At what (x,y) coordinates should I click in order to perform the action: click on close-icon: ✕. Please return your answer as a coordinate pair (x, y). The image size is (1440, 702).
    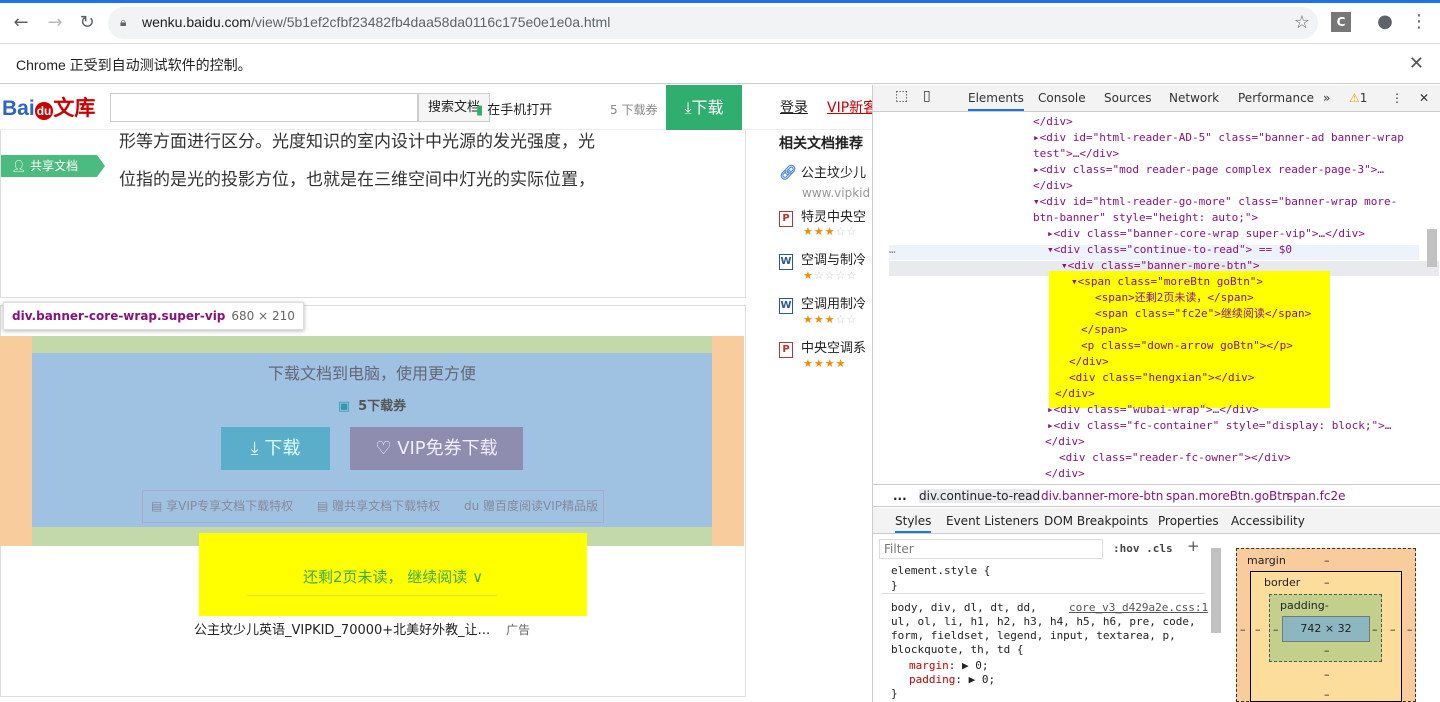
    Looking at the image, I should click on (1416, 63).